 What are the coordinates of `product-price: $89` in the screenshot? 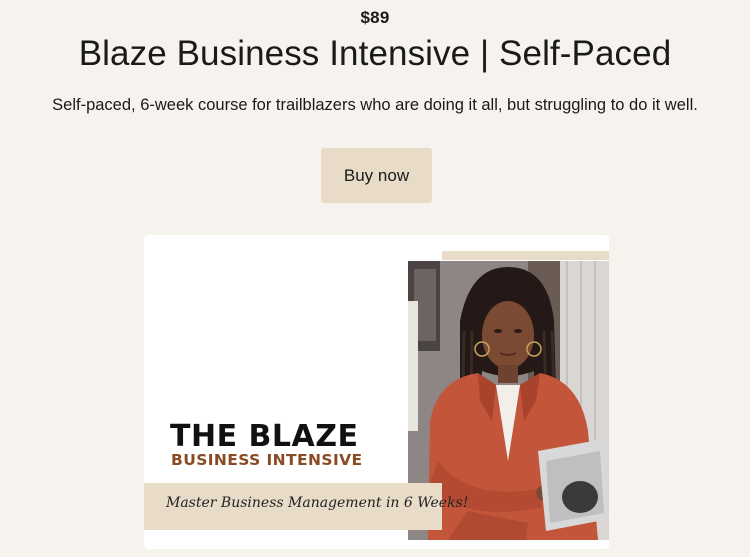 It's located at (375, 17).